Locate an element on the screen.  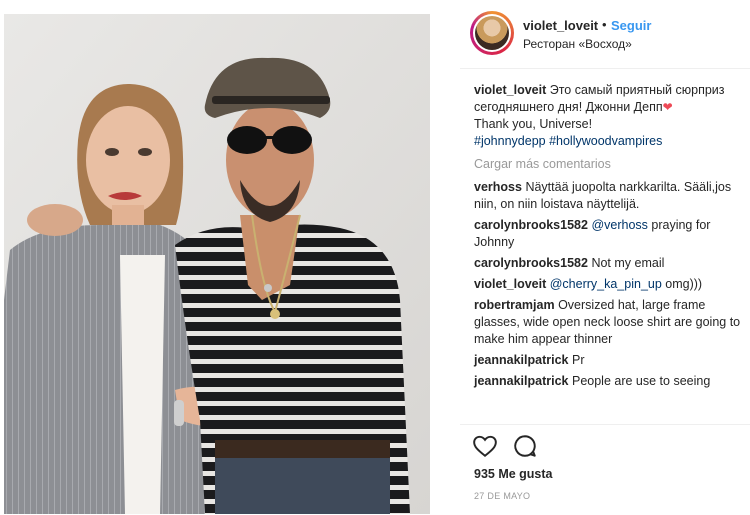
heart-emoji: ❤ is located at coordinates (667, 107).